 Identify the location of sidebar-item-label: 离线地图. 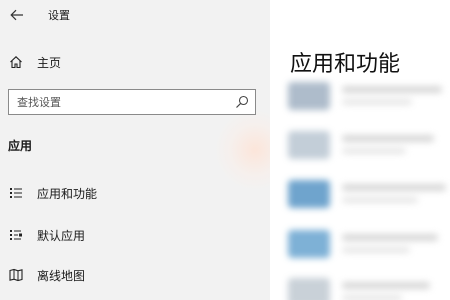
(61, 275).